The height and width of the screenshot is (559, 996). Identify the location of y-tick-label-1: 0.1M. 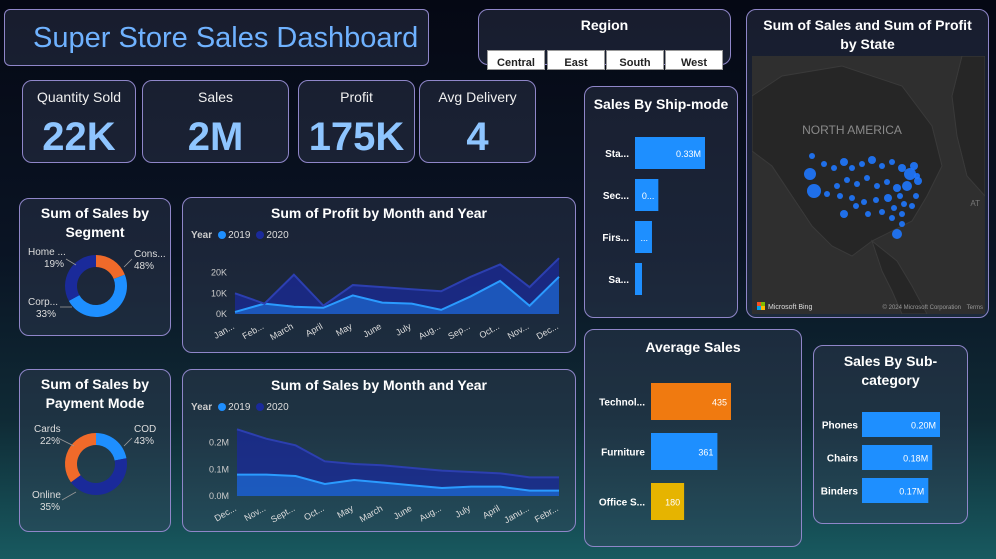
(219, 469).